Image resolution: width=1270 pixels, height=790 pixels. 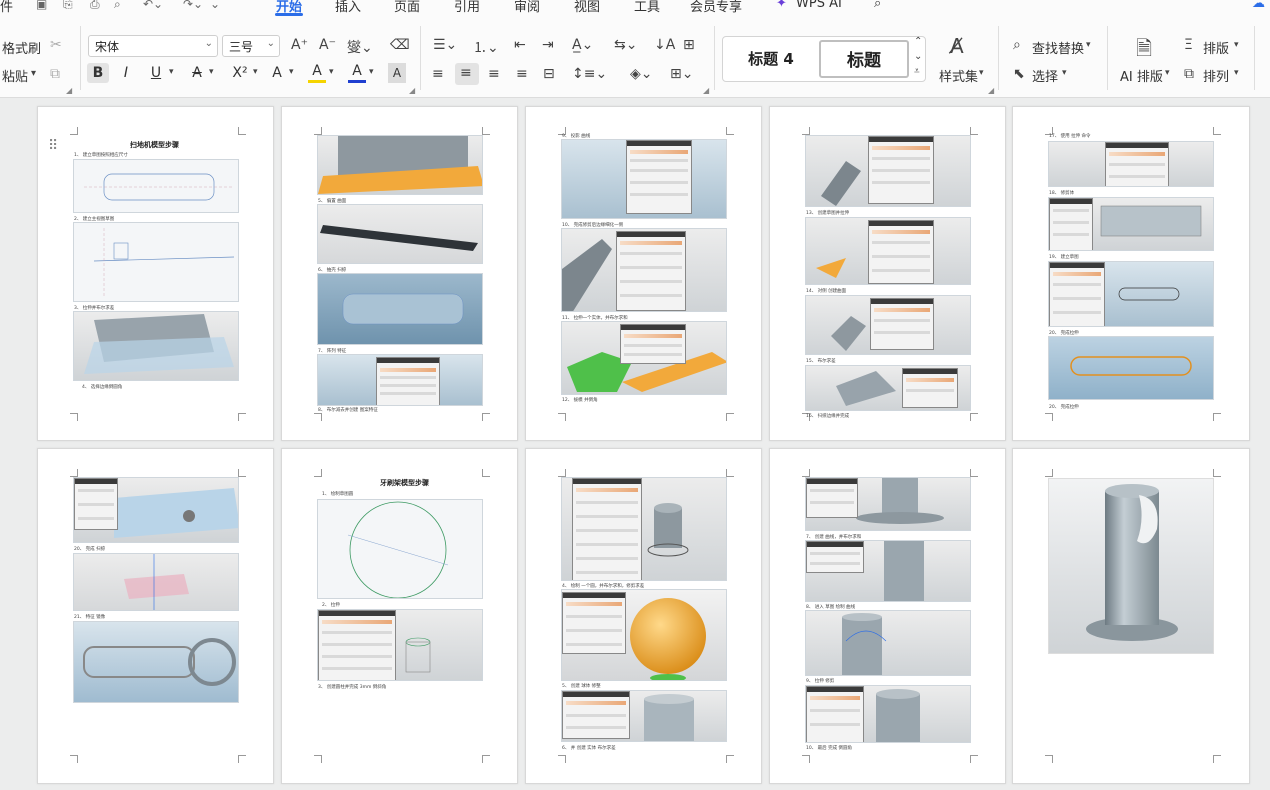 What do you see at coordinates (126, 73) in the screenshot?
I see `italic-button: I` at bounding box center [126, 73].